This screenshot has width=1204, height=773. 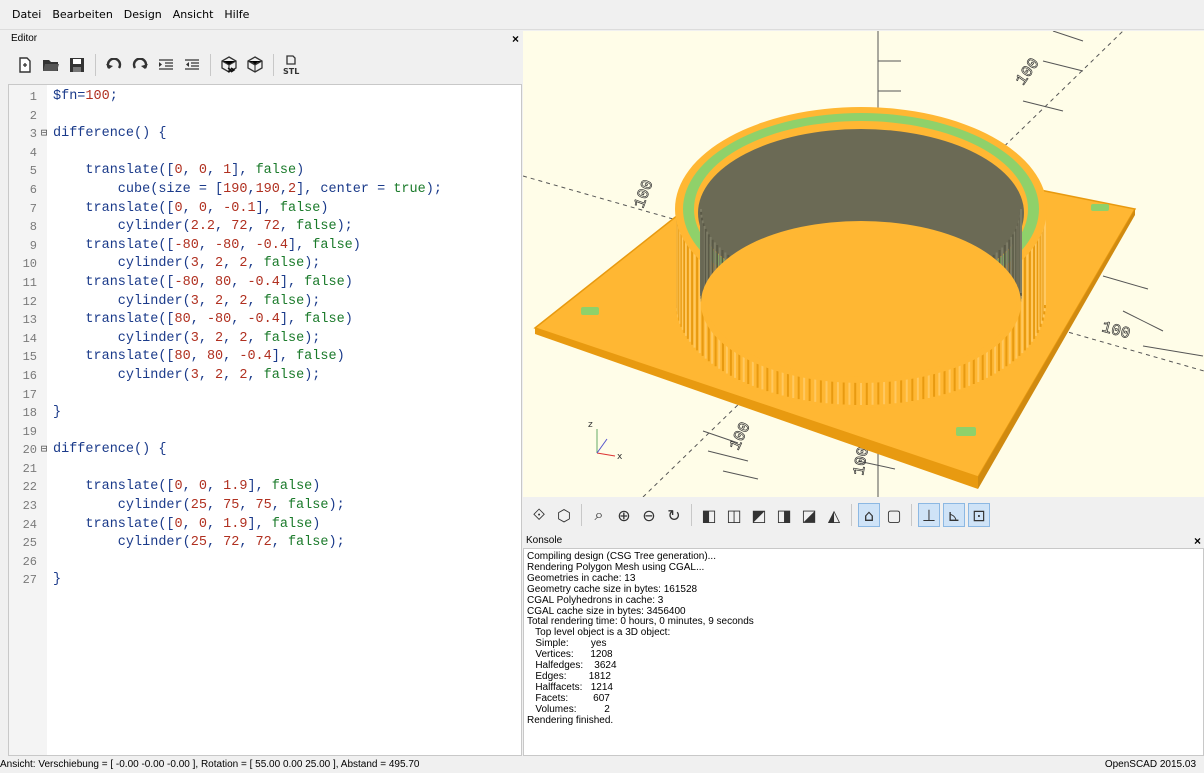 I want to click on console-line: CGAL Polyhedrons in cache: 3, so click(x=595, y=600).